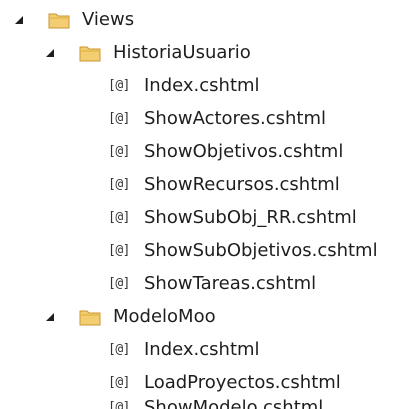 The height and width of the screenshot is (409, 401). What do you see at coordinates (234, 403) in the screenshot?
I see `tree-item-label: ShowModelo.cshtml` at bounding box center [234, 403].